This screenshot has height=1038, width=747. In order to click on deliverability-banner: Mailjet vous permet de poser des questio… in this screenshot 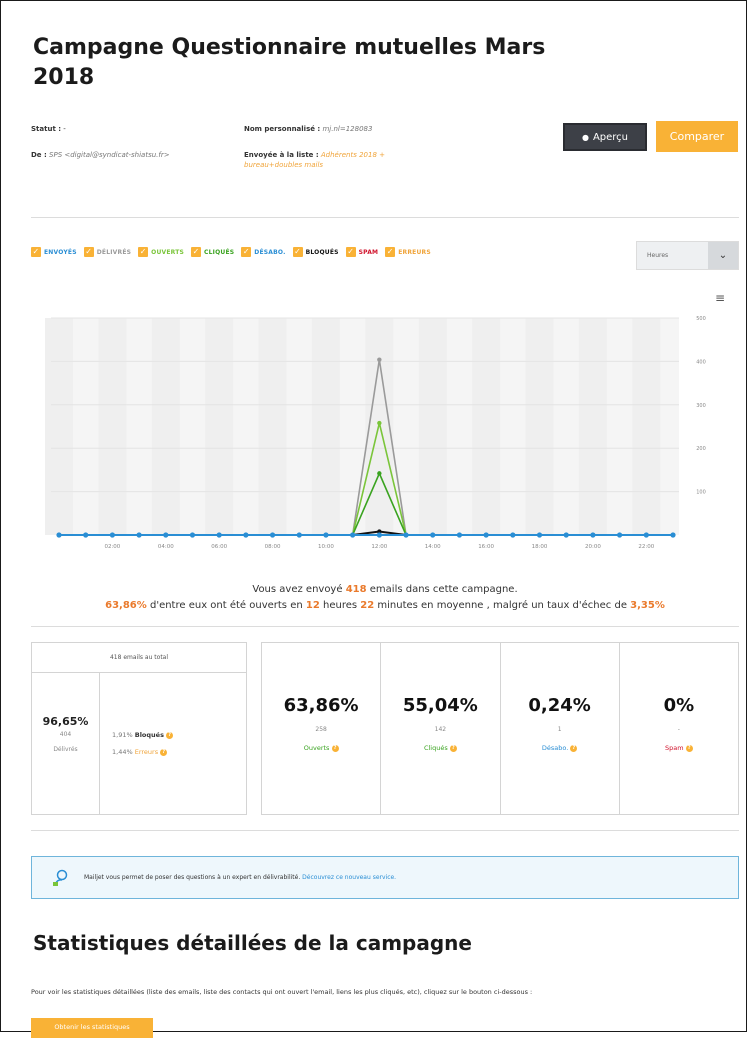, I will do `click(385, 877)`.